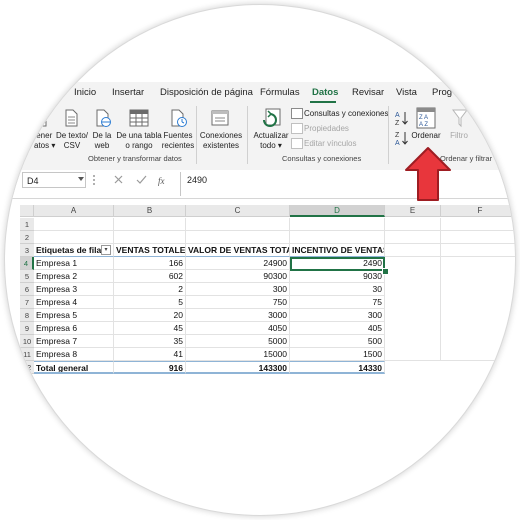 Image resolution: width=520 pixels, height=520 pixels. I want to click on row-header-11: 11, so click(27, 354).